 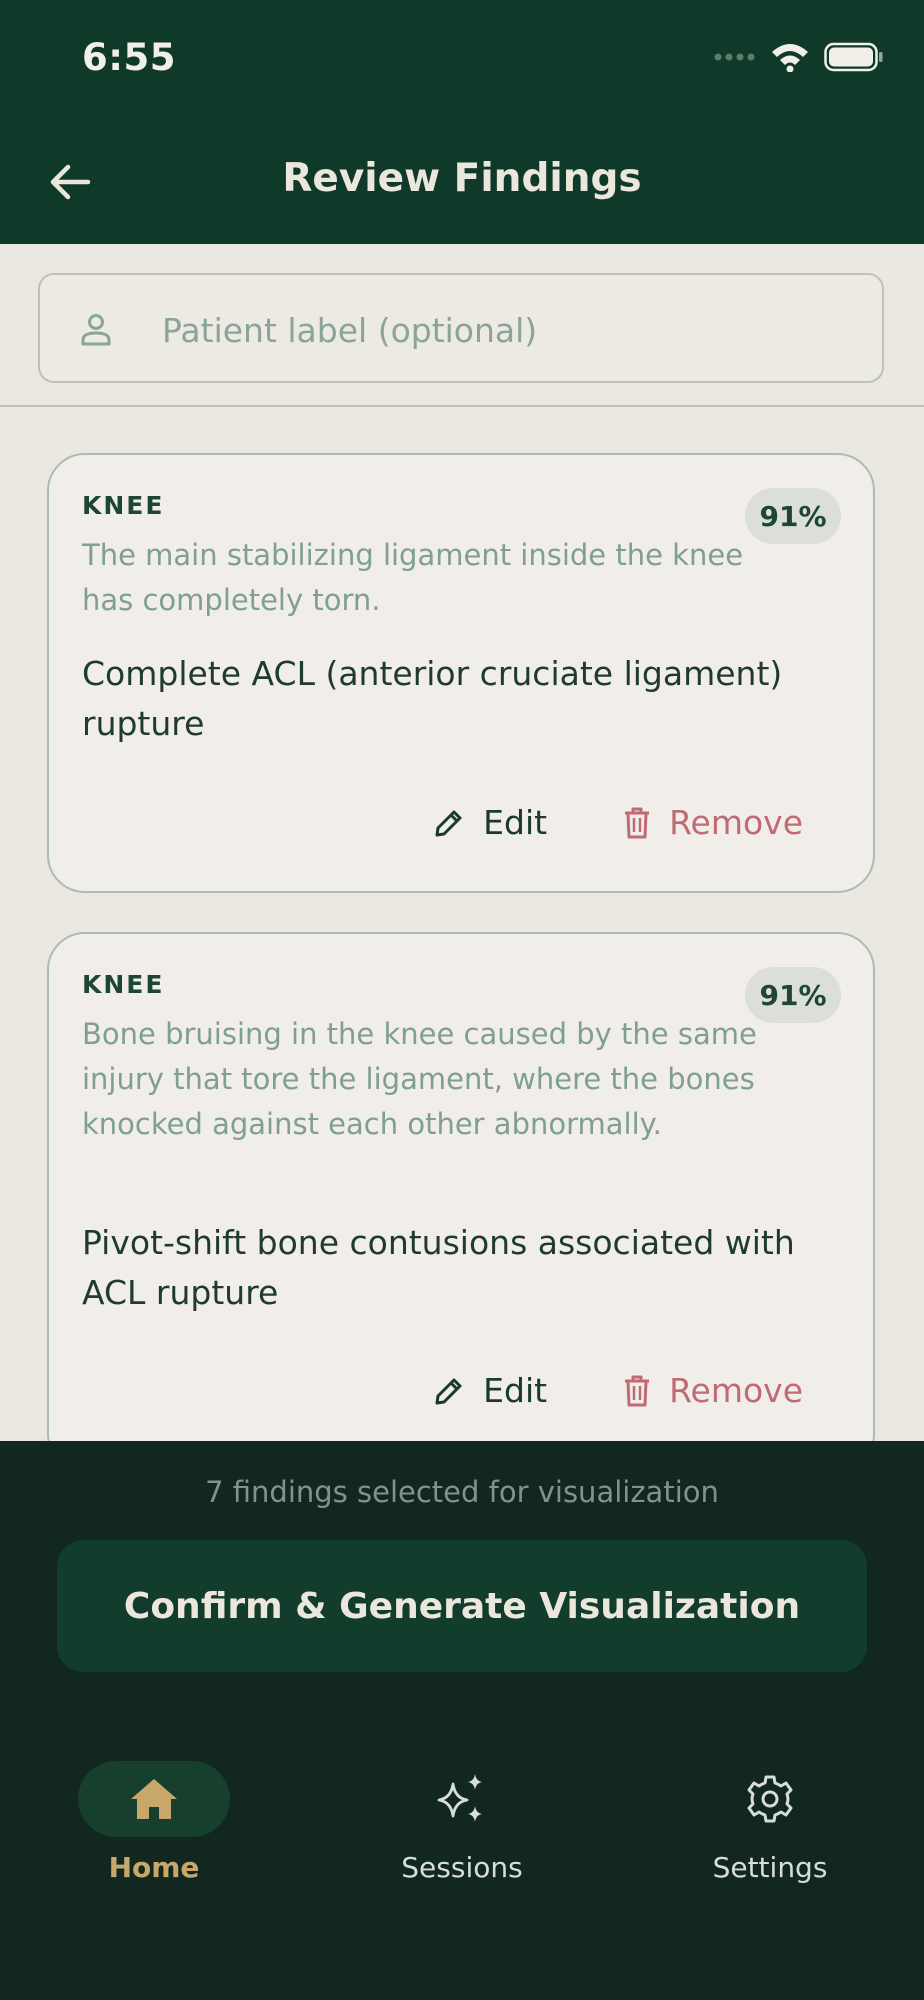 I want to click on nav-item-sessions: Sessions, so click(x=462, y=1822).